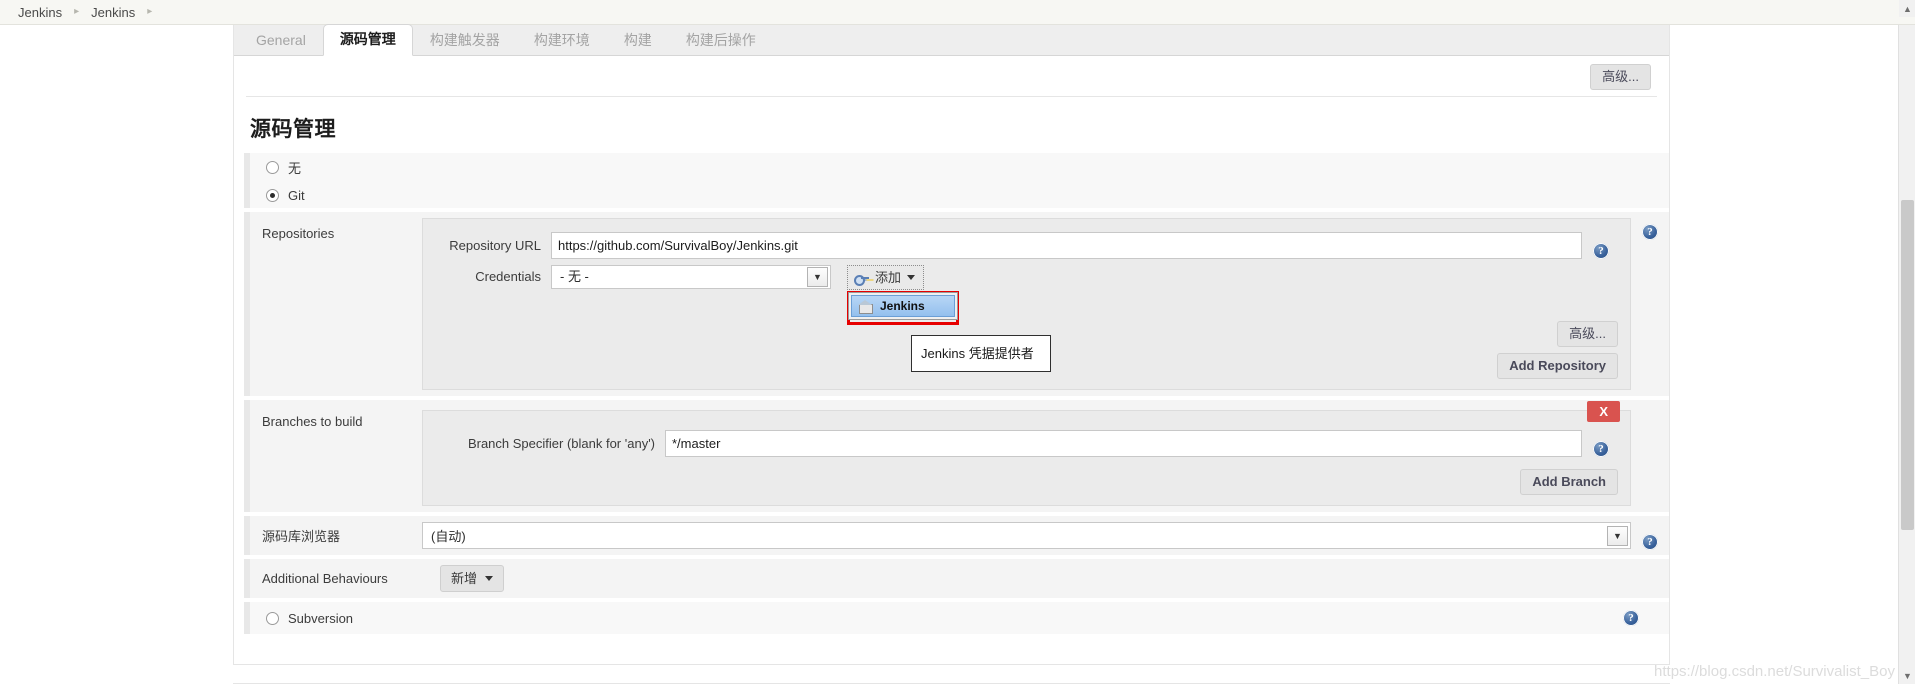 This screenshot has width=1915, height=684. I want to click on repository-url-help: ?, so click(1601, 245).